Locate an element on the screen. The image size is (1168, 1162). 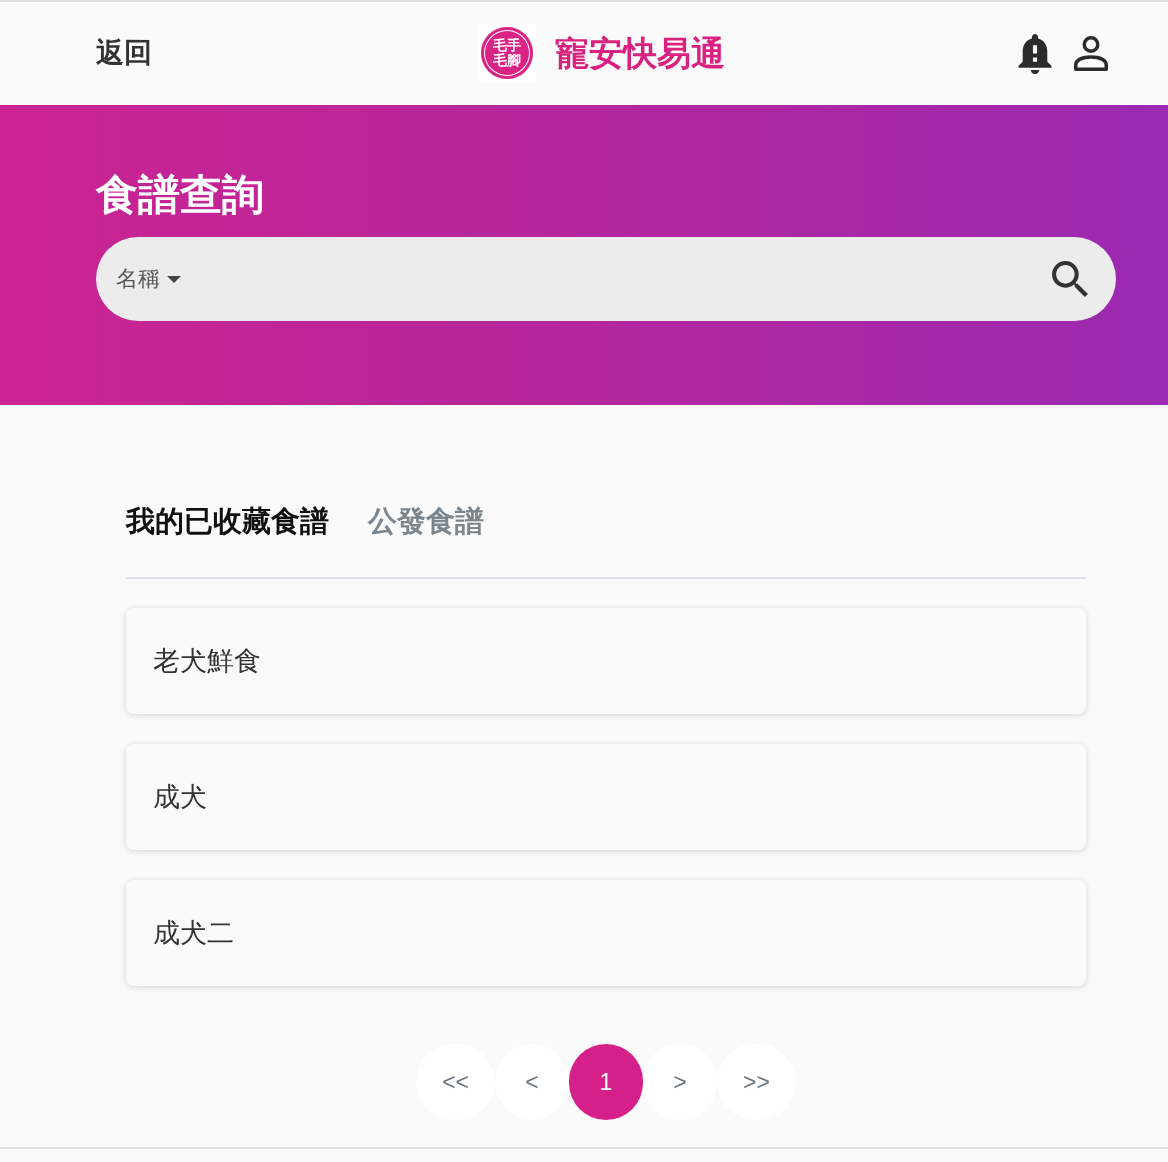
bell-icon is located at coordinates (1035, 54).